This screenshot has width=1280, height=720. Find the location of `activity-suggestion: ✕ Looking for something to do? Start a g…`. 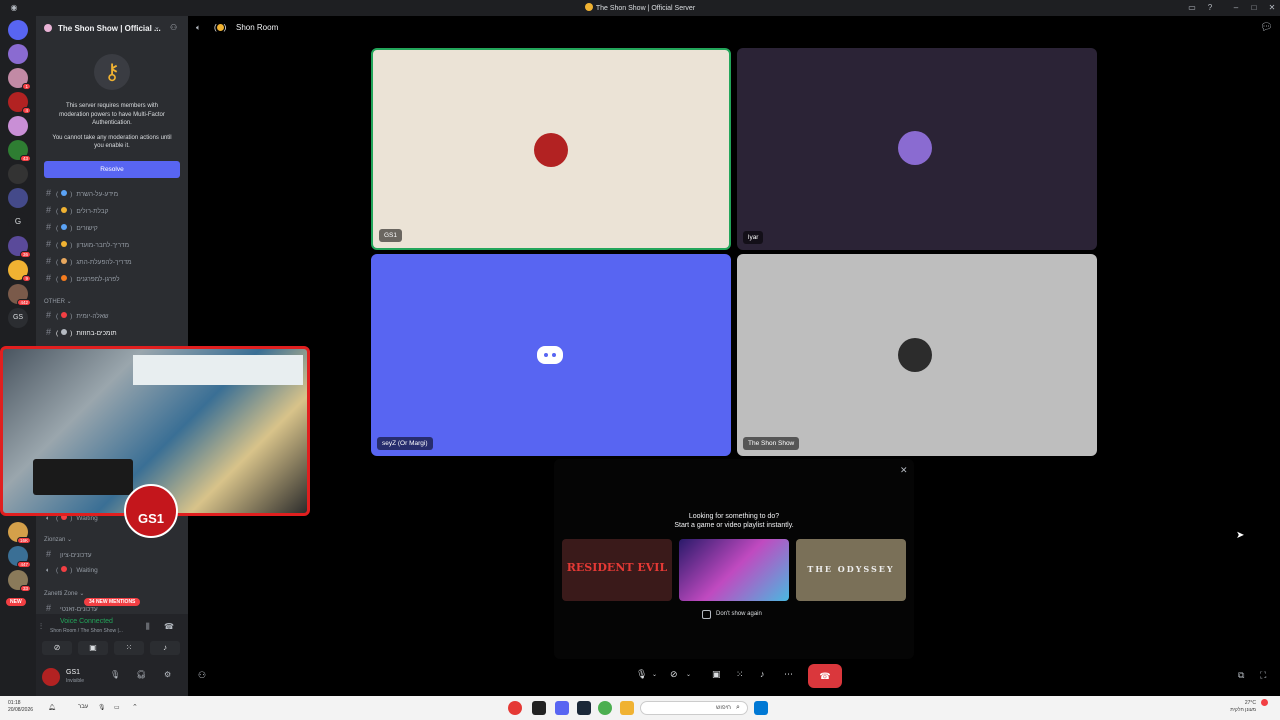

activity-suggestion: ✕ Looking for something to do? Start a g… is located at coordinates (734, 559).